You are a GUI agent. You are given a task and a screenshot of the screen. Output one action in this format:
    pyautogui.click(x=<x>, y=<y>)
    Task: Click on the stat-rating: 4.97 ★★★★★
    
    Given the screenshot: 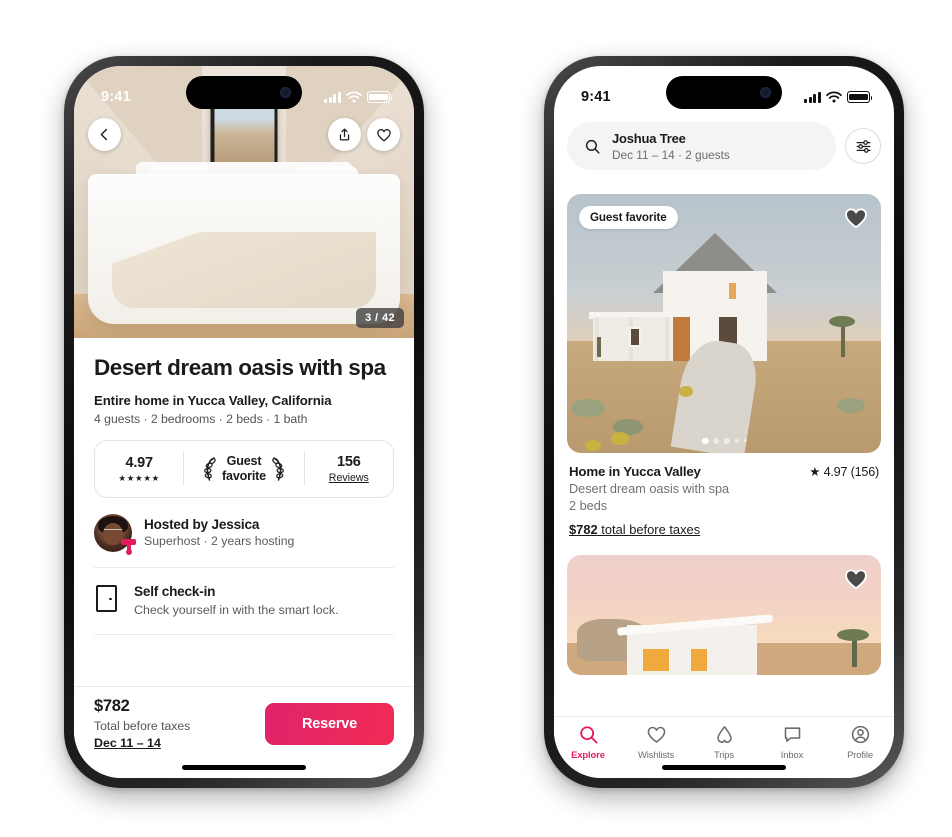 What is the action you would take?
    pyautogui.click(x=139, y=469)
    